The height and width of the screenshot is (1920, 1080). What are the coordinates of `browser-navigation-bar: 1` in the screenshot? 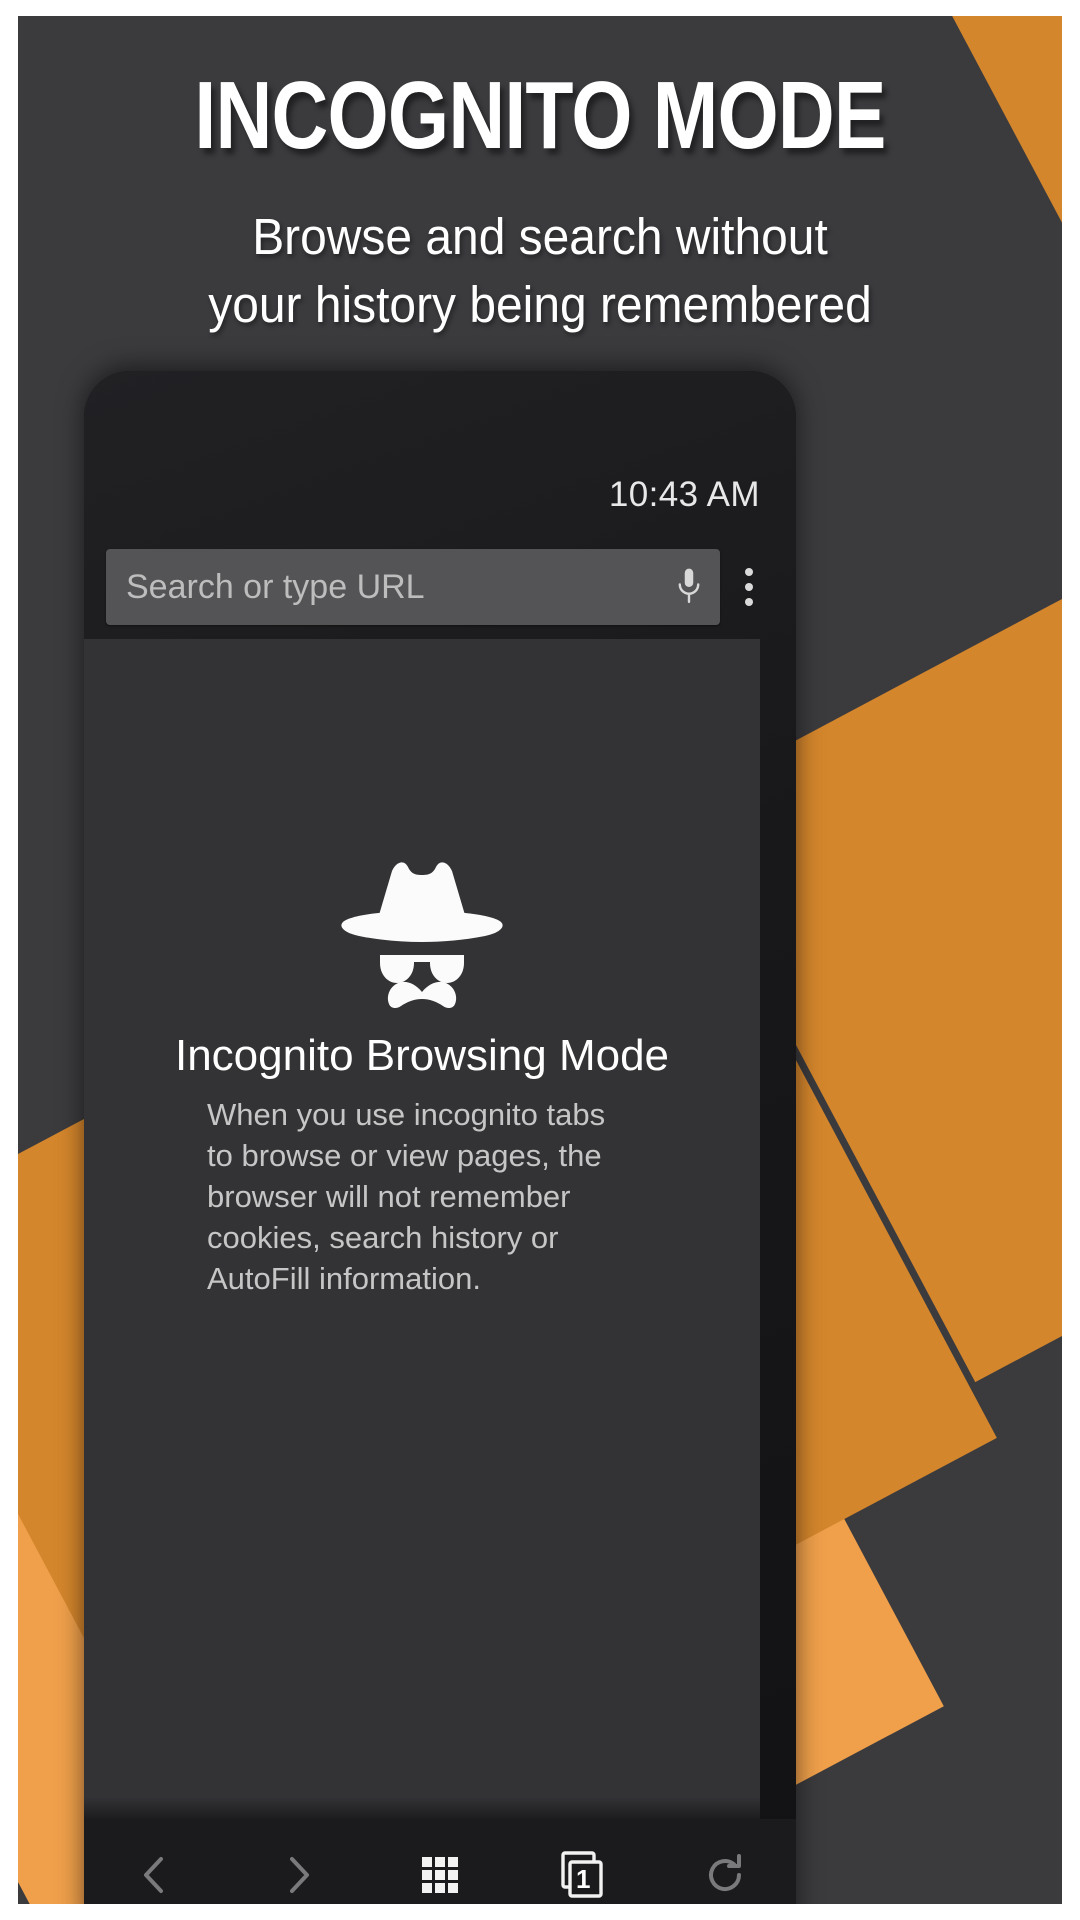 It's located at (440, 1861).